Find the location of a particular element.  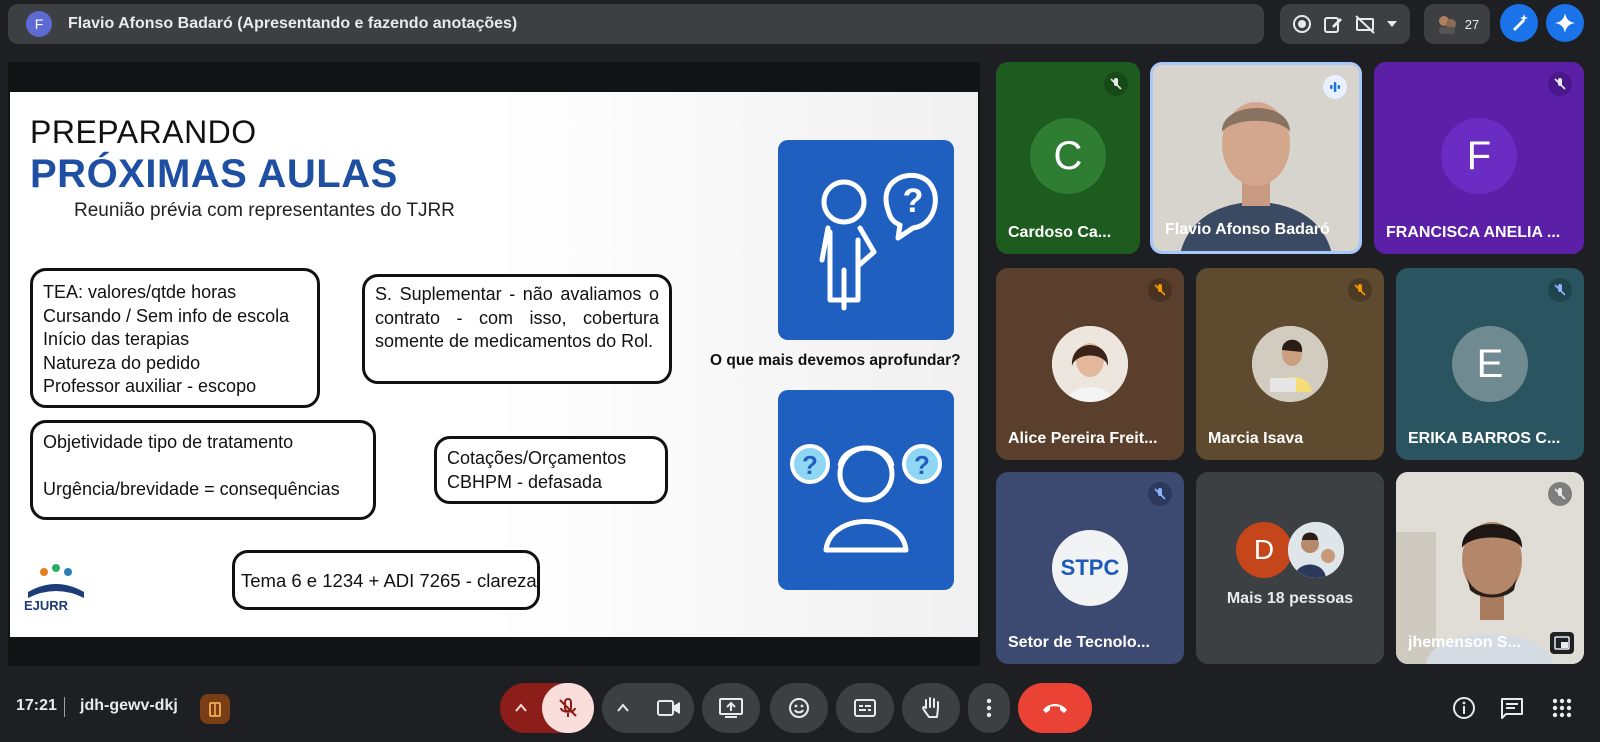

companion-button is located at coordinates (1519, 23).